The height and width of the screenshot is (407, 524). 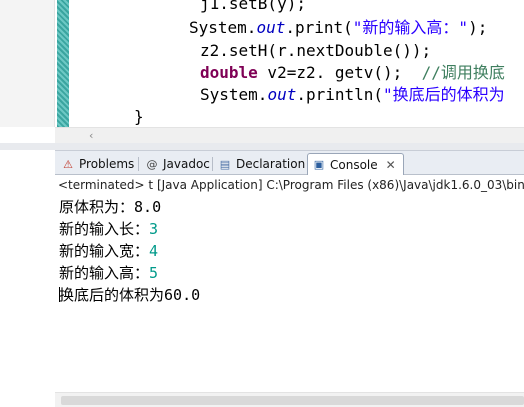 I want to click on at-icon: @, so click(x=152, y=164).